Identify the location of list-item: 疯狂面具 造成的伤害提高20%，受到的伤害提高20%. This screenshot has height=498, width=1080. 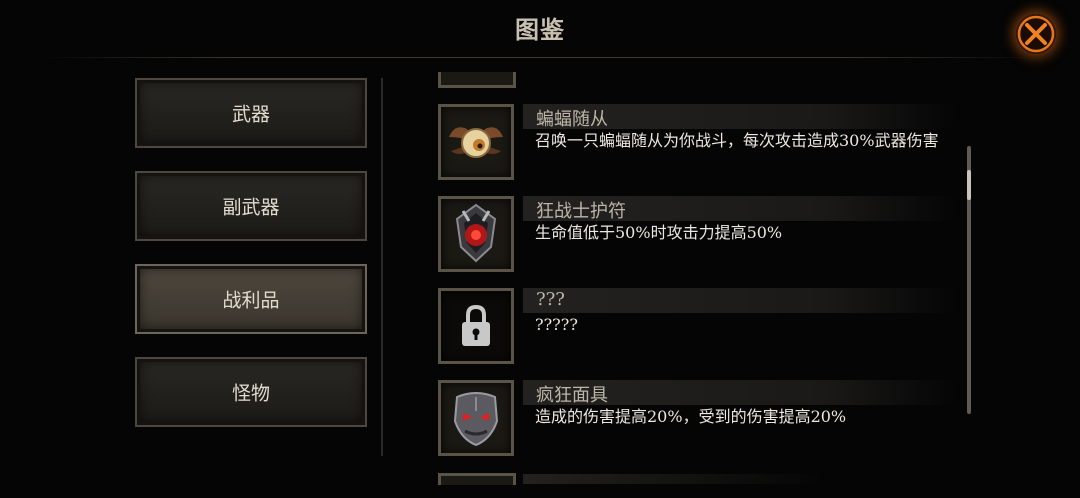
(696, 420).